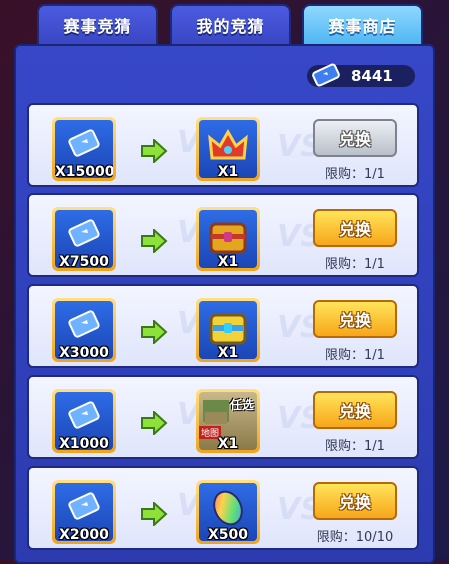 The height and width of the screenshot is (564, 449). I want to click on ticket-icon, so click(326, 75).